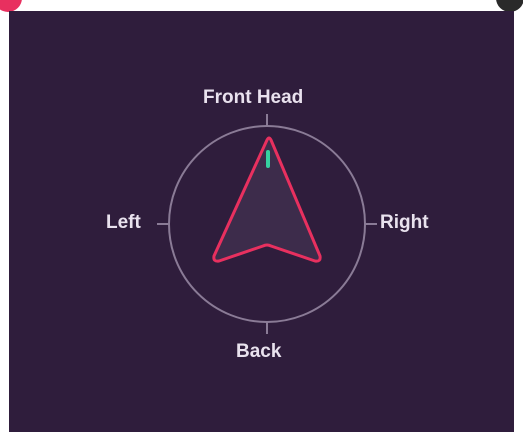 This screenshot has width=523, height=432. Describe the element at coordinates (404, 222) in the screenshot. I see `label-right: Right` at that location.